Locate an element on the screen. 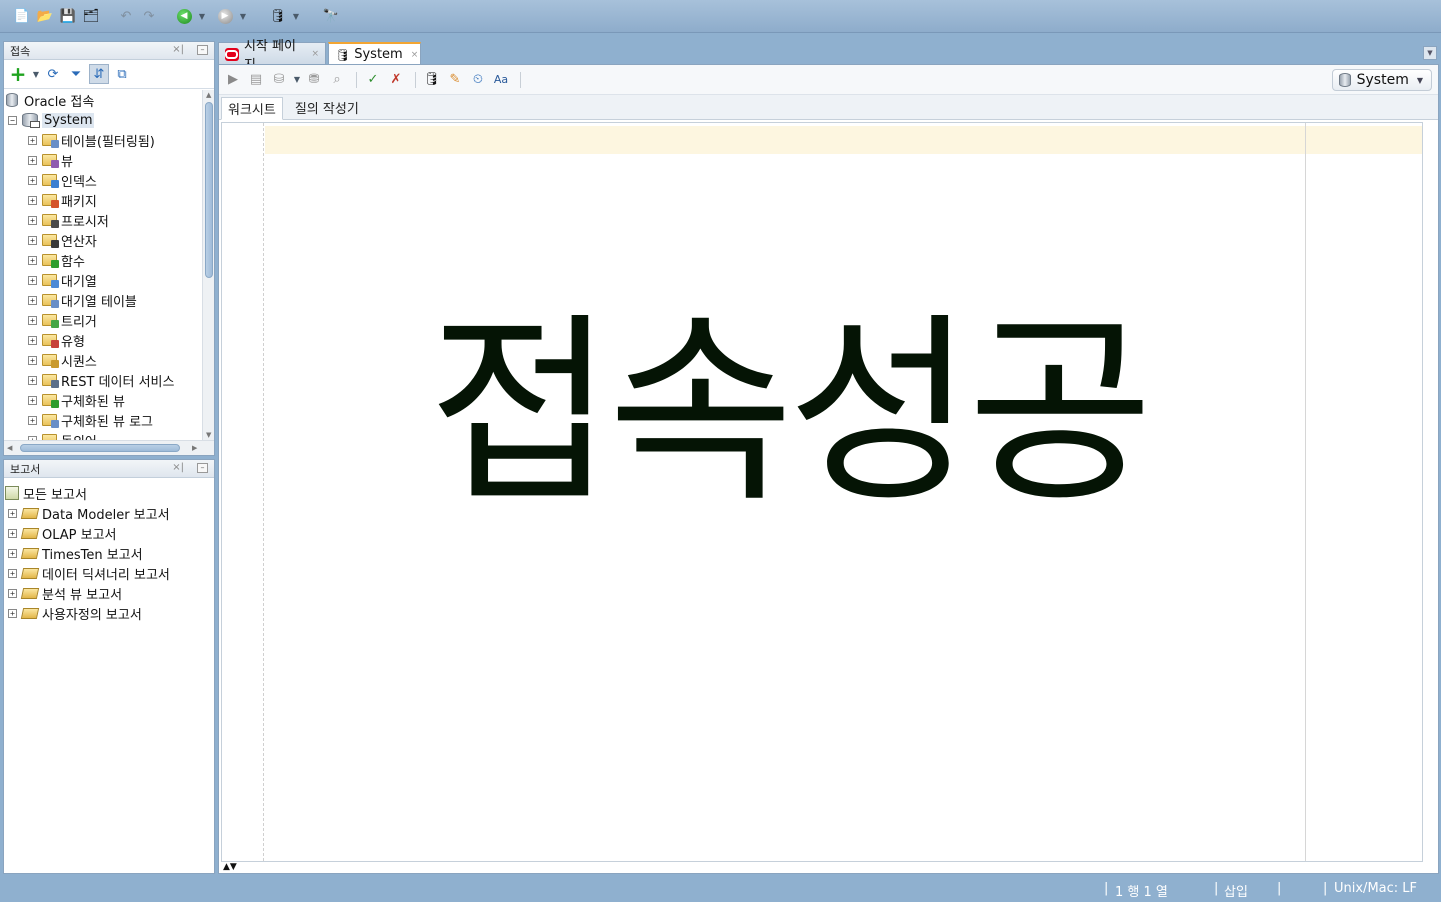  history-icon: ⏲ is located at coordinates (478, 80).